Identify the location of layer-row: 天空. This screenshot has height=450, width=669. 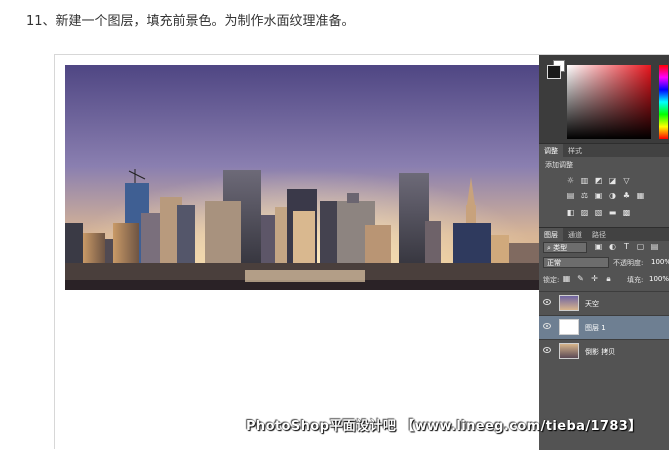
(604, 303).